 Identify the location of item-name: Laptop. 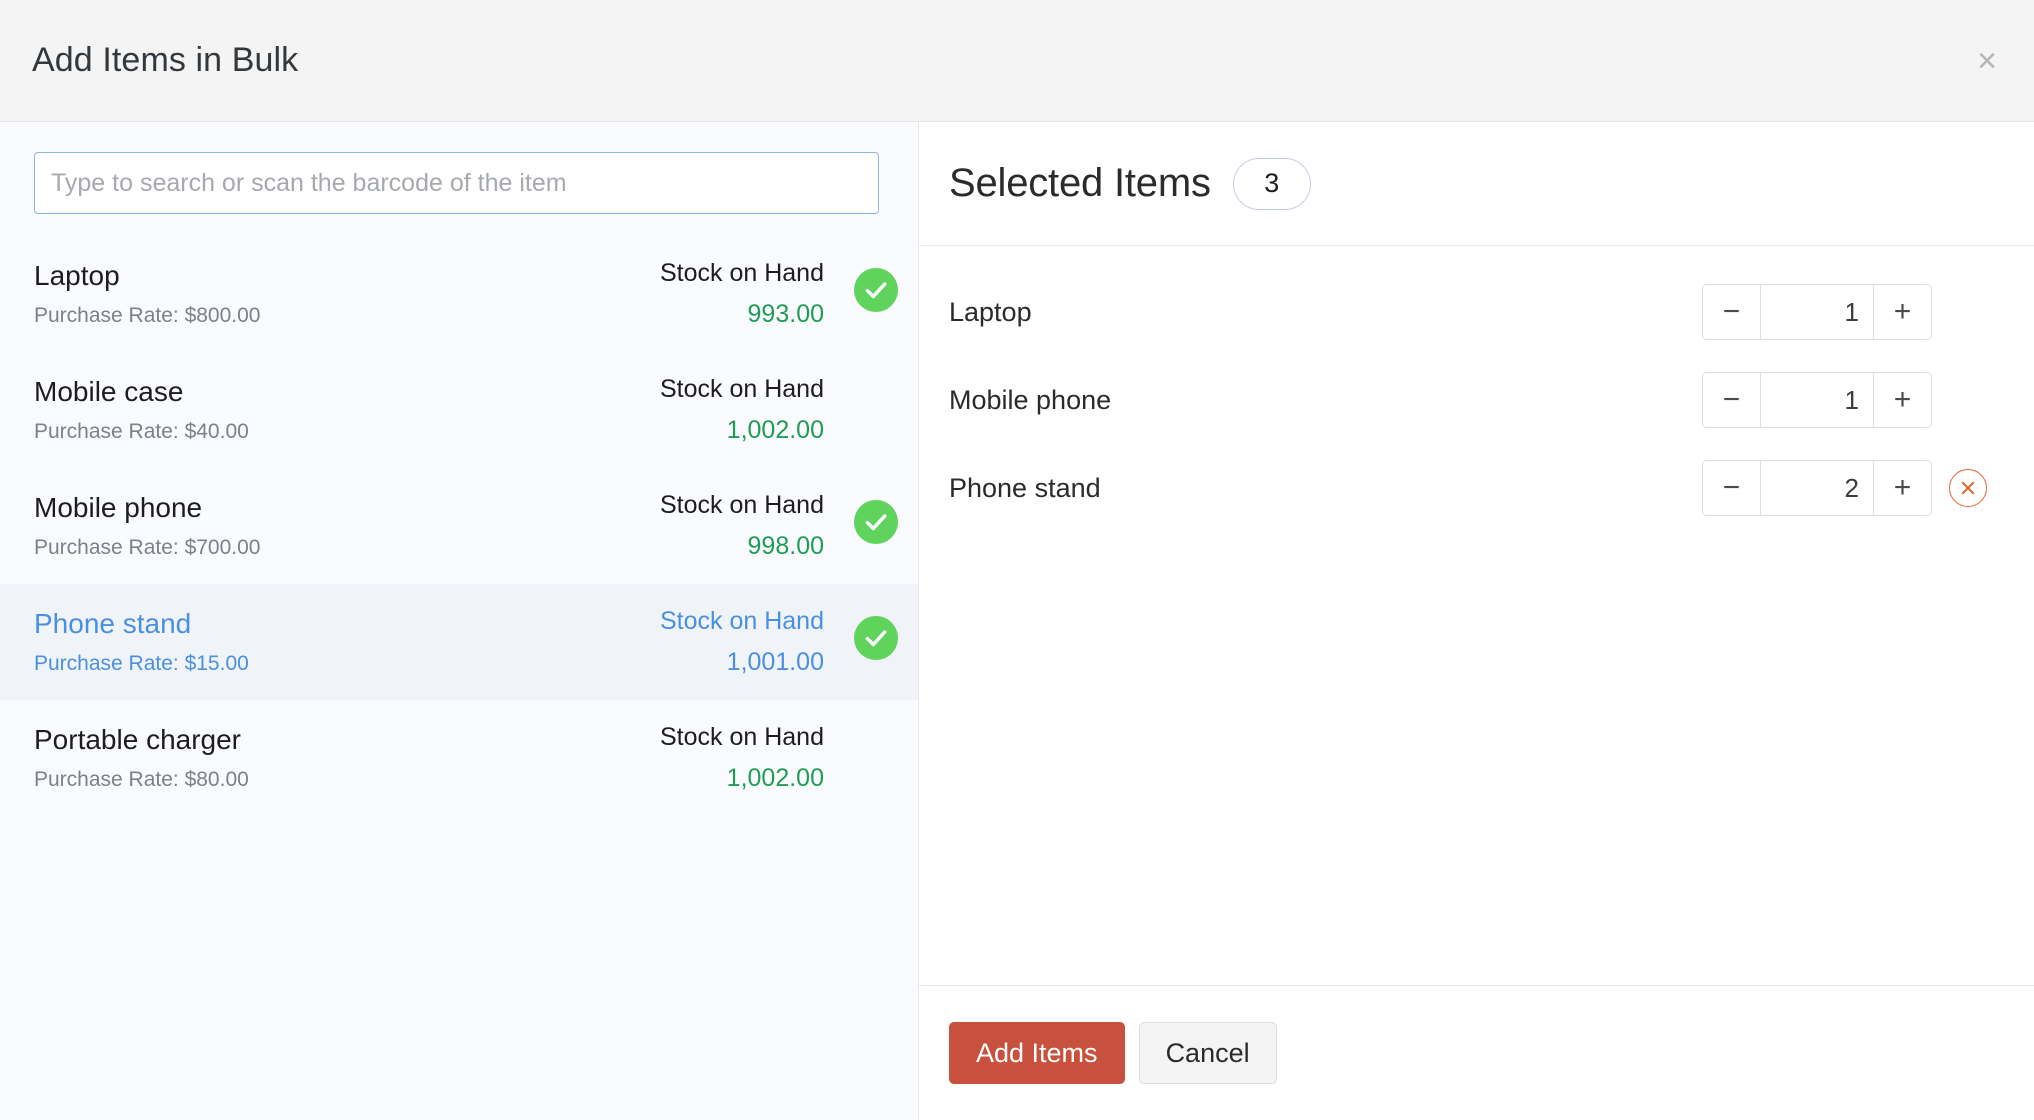
(77, 275).